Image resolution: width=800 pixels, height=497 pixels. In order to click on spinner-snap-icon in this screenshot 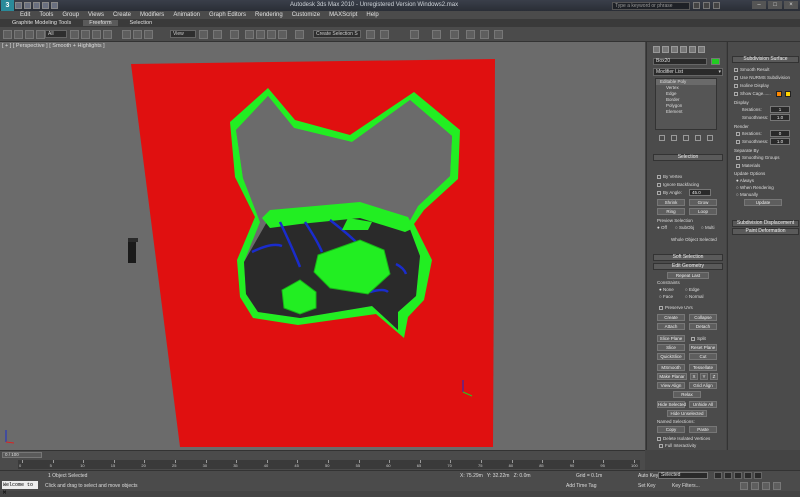, I will do `click(282, 34)`.